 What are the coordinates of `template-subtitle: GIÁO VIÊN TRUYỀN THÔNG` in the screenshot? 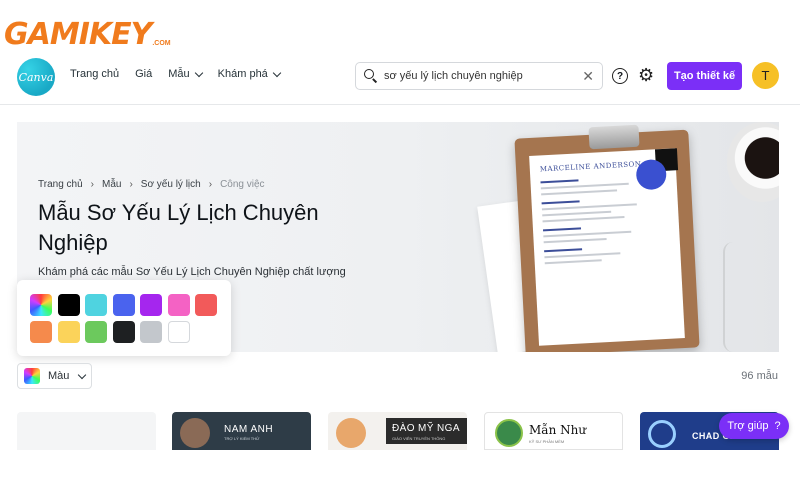 It's located at (419, 438).